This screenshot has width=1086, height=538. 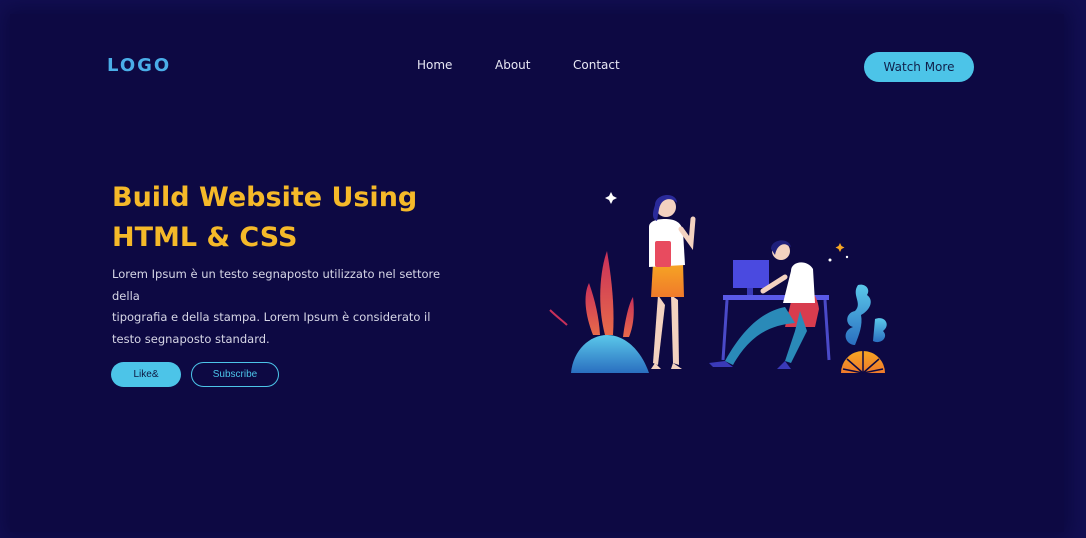 What do you see at coordinates (770, 304) in the screenshot?
I see `seated-man-at-desk-icon` at bounding box center [770, 304].